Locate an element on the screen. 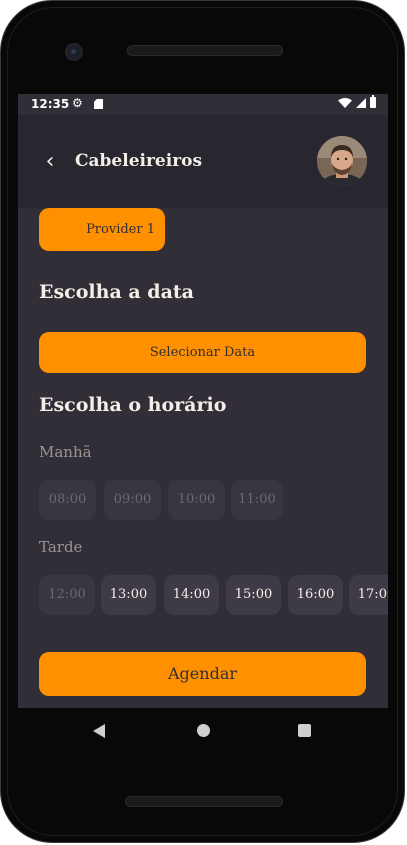 The width and height of the screenshot is (407, 845). battery-icon is located at coordinates (373, 101).